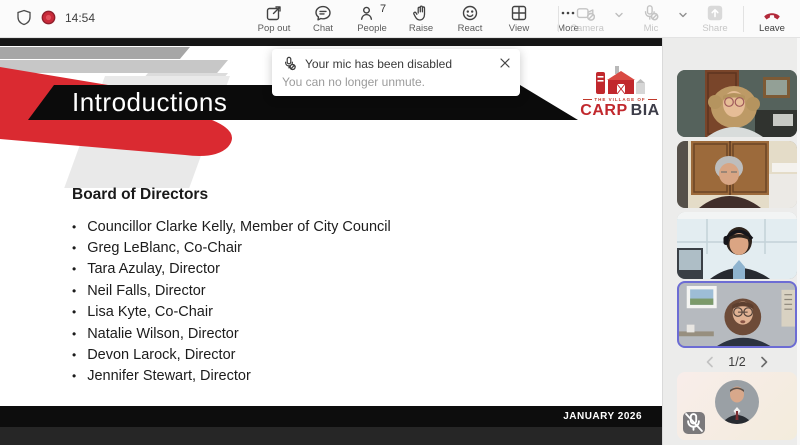  I want to click on slide-gray-band, so click(95, 53).